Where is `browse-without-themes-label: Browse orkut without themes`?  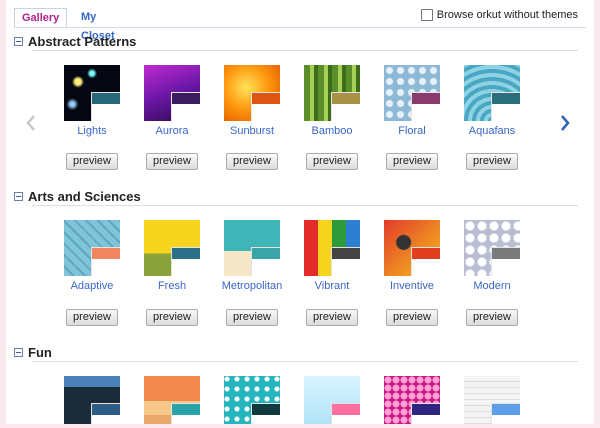 browse-without-themes-label: Browse orkut without themes is located at coordinates (507, 15).